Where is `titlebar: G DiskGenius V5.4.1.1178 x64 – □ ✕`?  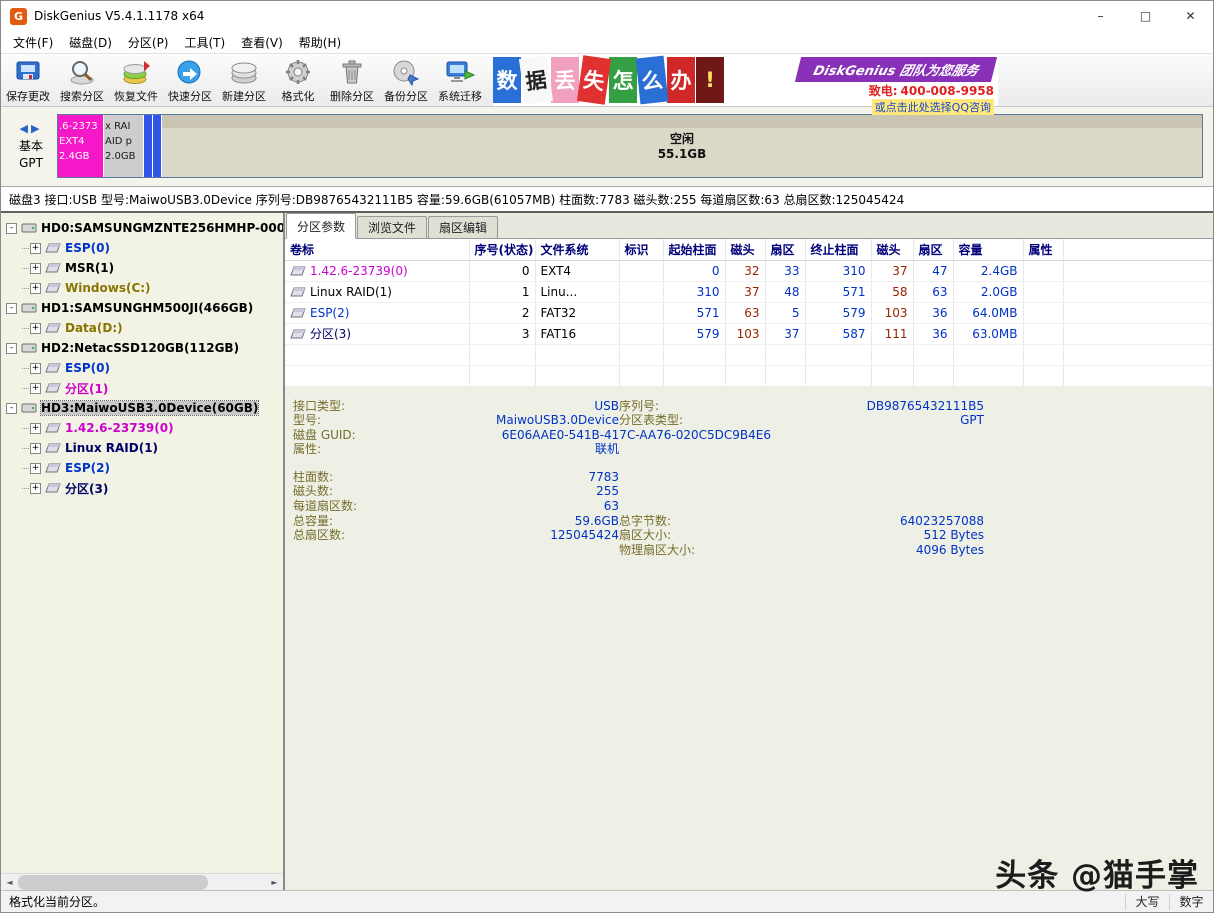
titlebar: G DiskGenius V5.4.1.1178 x64 – □ ✕ is located at coordinates (607, 16).